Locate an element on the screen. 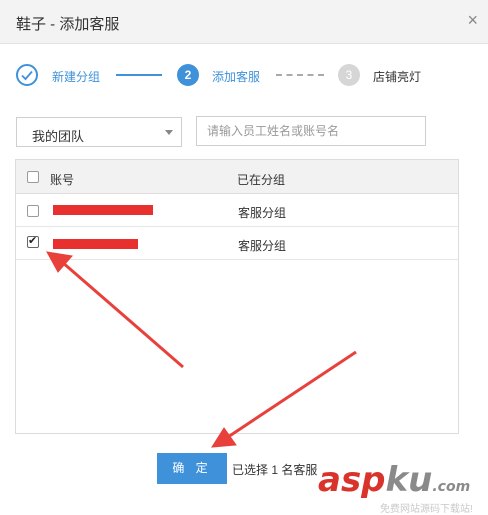 Image resolution: width=488 pixels, height=515 pixels. team-select-value: 我的团队 is located at coordinates (58, 136).